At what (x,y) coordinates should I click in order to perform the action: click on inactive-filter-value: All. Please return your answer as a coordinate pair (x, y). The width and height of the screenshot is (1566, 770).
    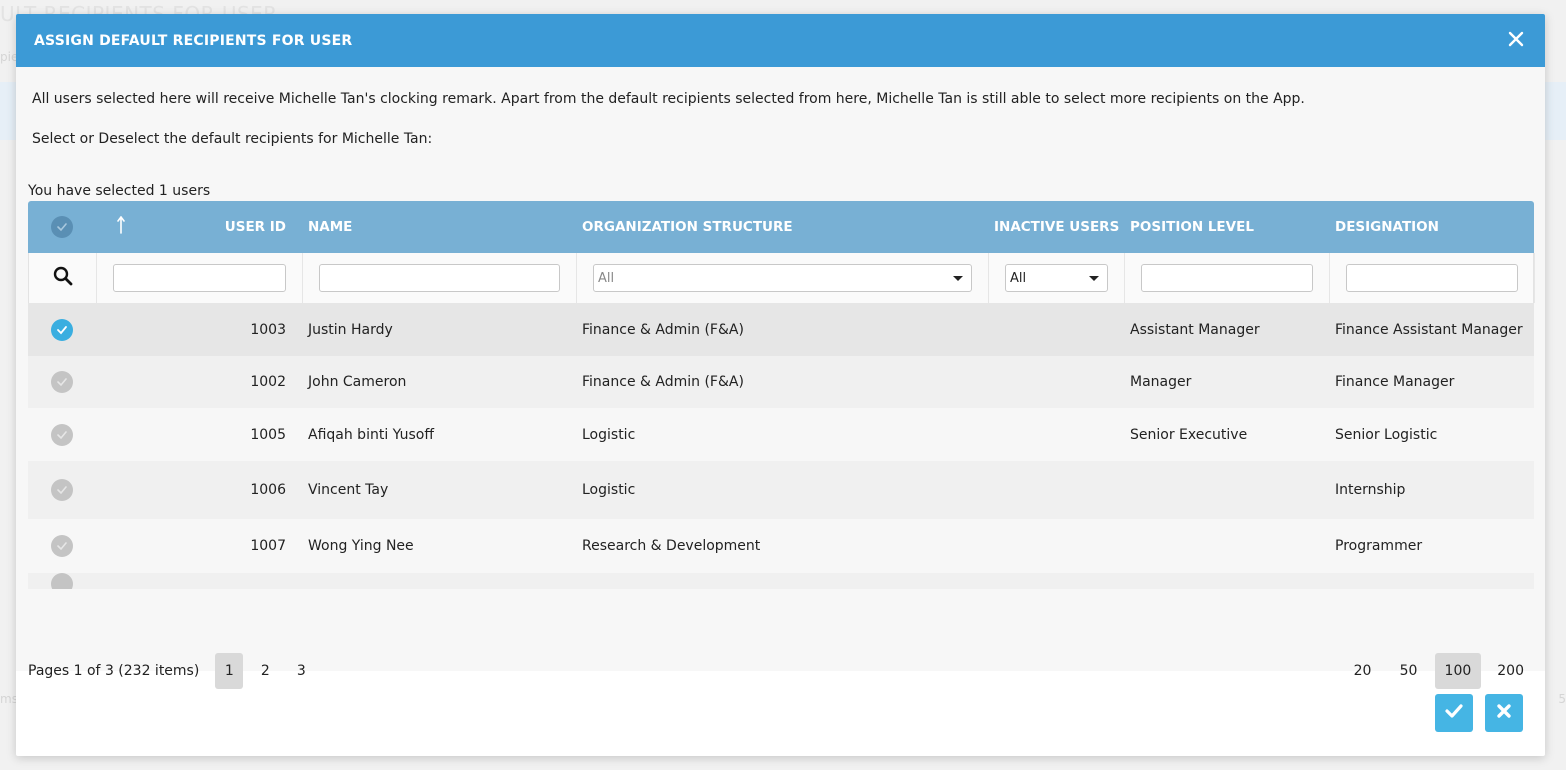
    Looking at the image, I should click on (1018, 278).